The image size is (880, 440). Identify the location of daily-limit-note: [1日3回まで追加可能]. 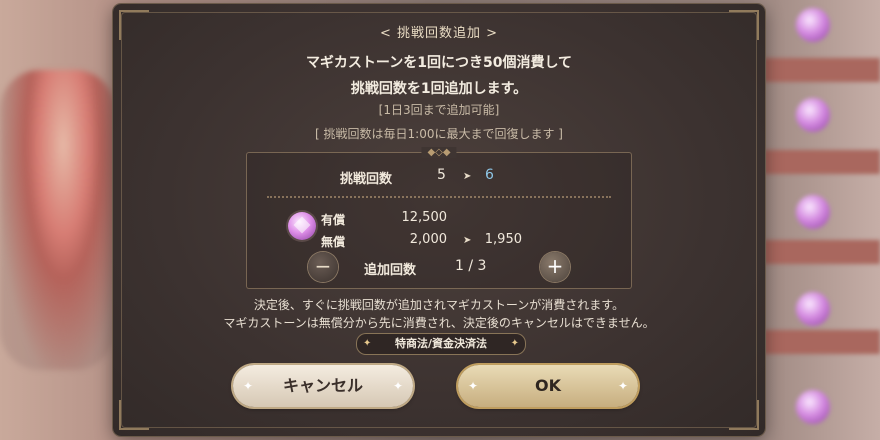
(439, 110).